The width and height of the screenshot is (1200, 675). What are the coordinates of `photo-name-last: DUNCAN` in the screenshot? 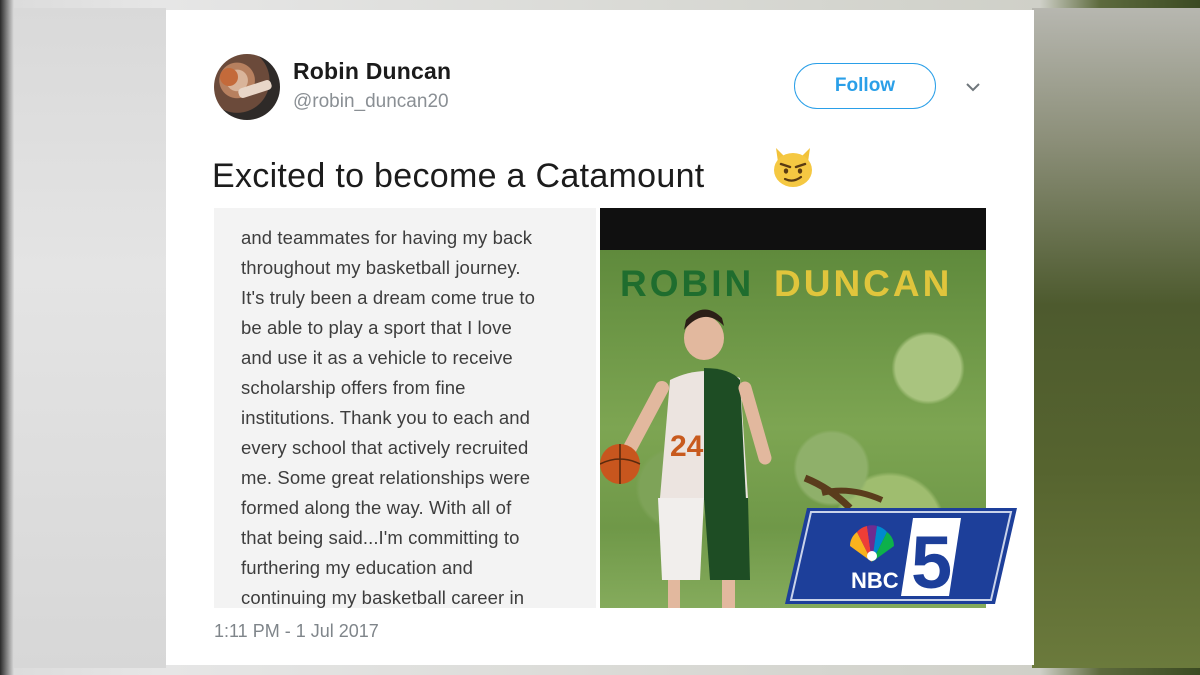 It's located at (863, 283).